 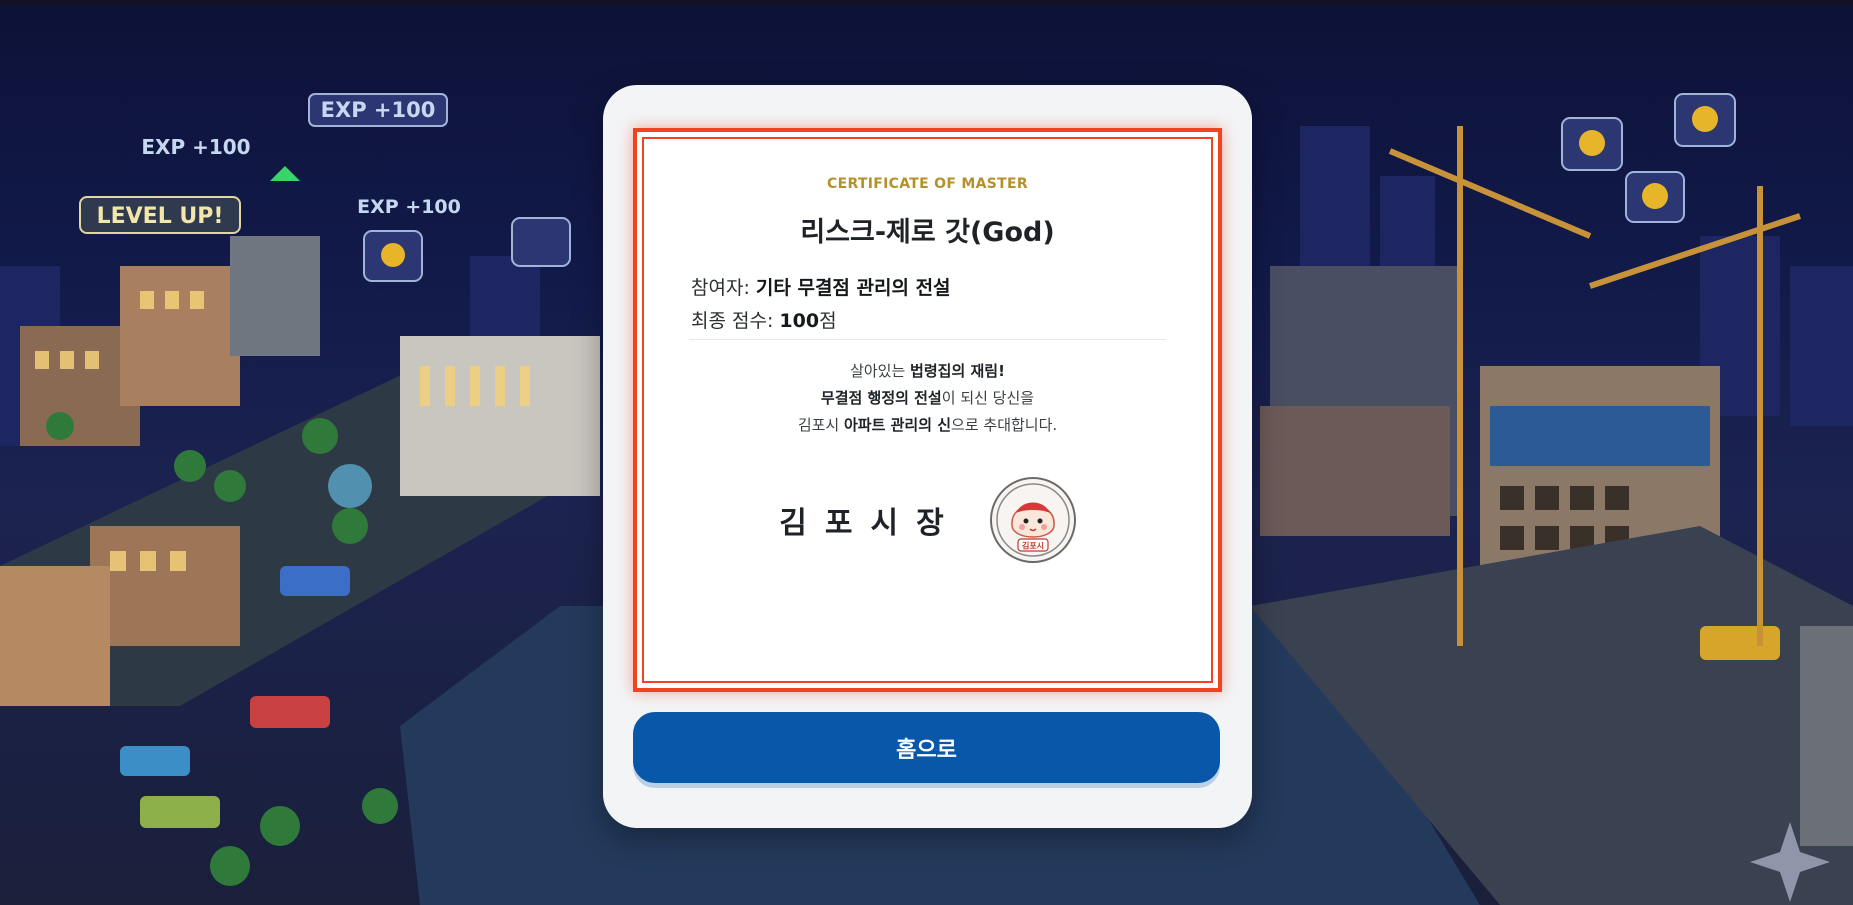 I want to click on certificate-title: 리스크-제로 갓(God), so click(x=927, y=232).